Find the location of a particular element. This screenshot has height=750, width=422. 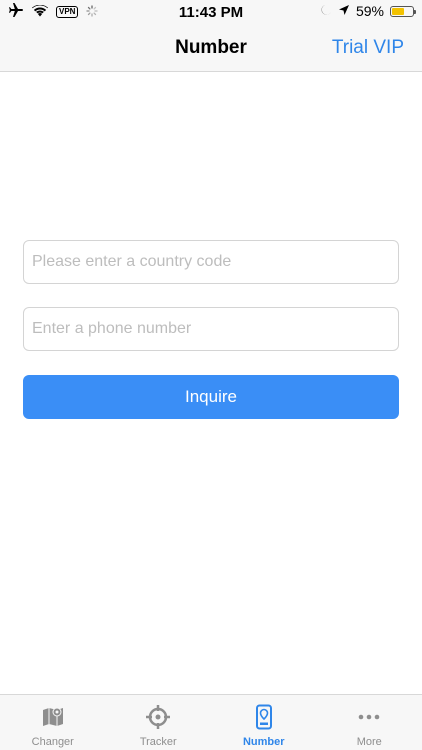

tab-tracker: Tracker is located at coordinates (159, 722).